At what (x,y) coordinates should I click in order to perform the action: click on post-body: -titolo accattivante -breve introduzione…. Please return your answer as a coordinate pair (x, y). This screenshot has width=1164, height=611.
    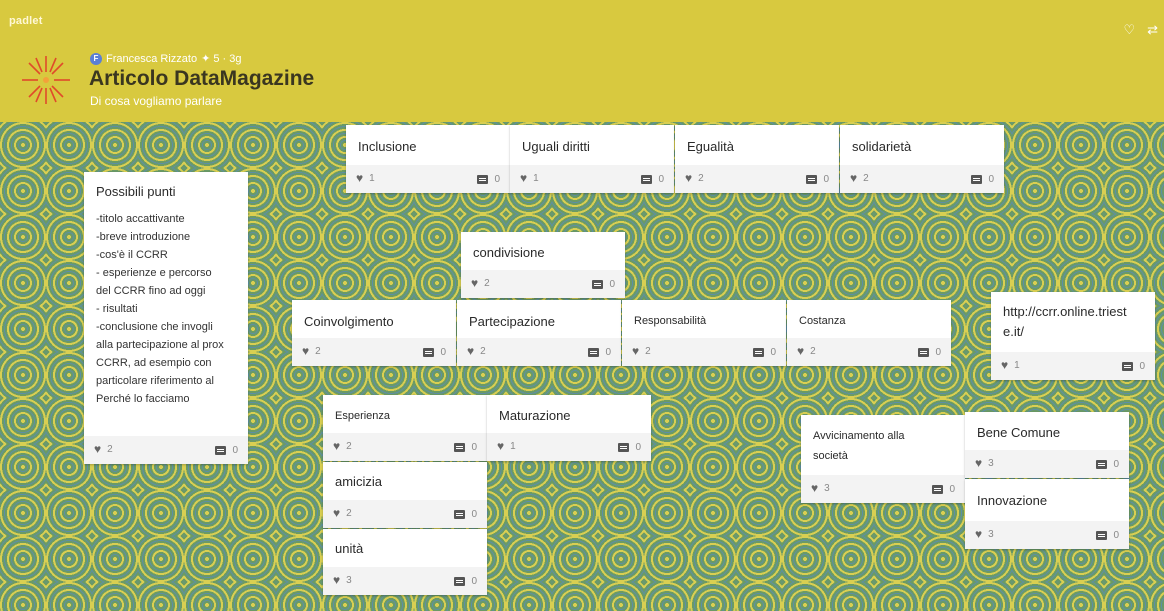
    Looking at the image, I should click on (160, 309).